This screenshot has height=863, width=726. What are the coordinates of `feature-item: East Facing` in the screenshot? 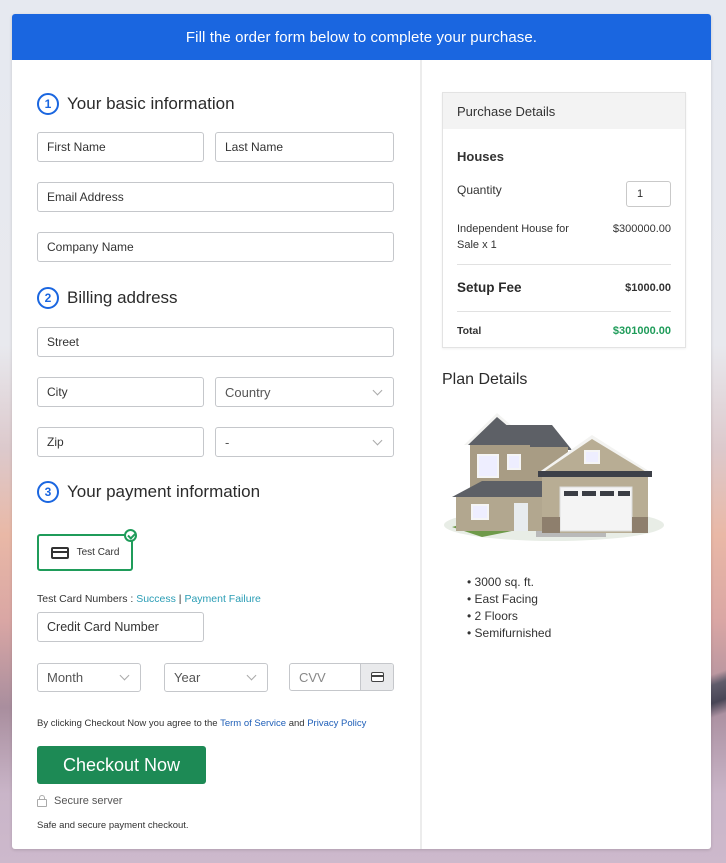 It's located at (509, 599).